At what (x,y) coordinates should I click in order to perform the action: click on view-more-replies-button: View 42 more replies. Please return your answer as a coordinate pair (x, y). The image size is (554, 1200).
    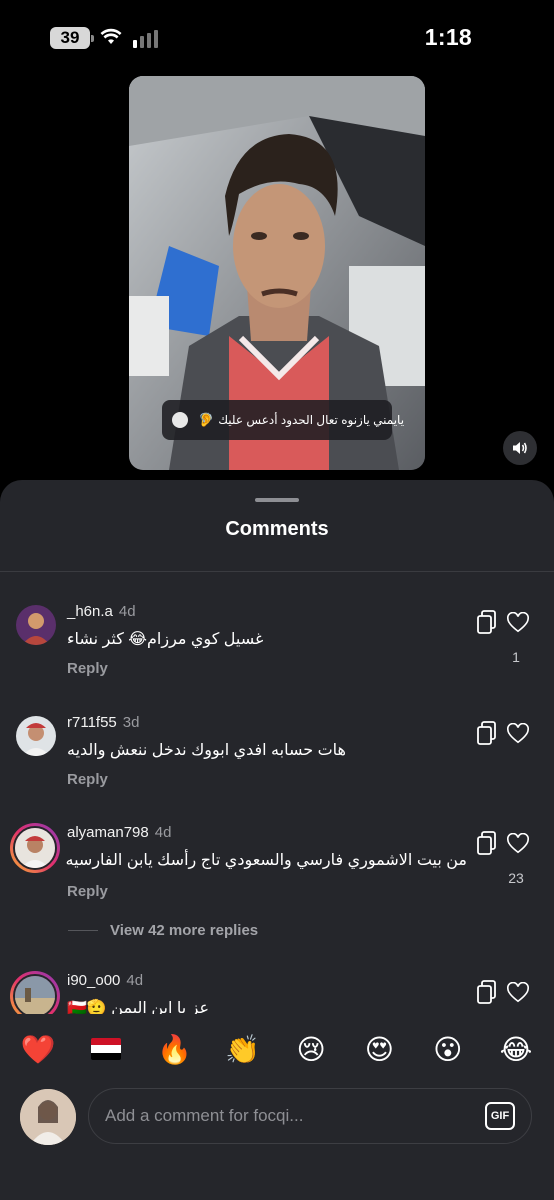
    Looking at the image, I should click on (163, 930).